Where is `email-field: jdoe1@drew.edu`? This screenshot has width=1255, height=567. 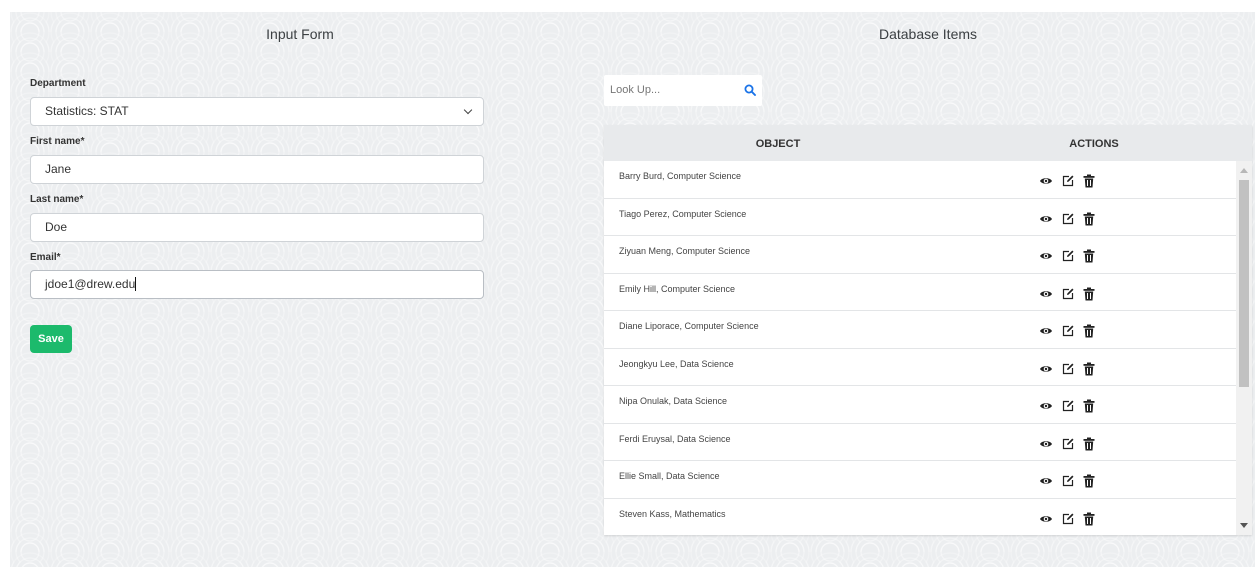 email-field: jdoe1@drew.edu is located at coordinates (257, 284).